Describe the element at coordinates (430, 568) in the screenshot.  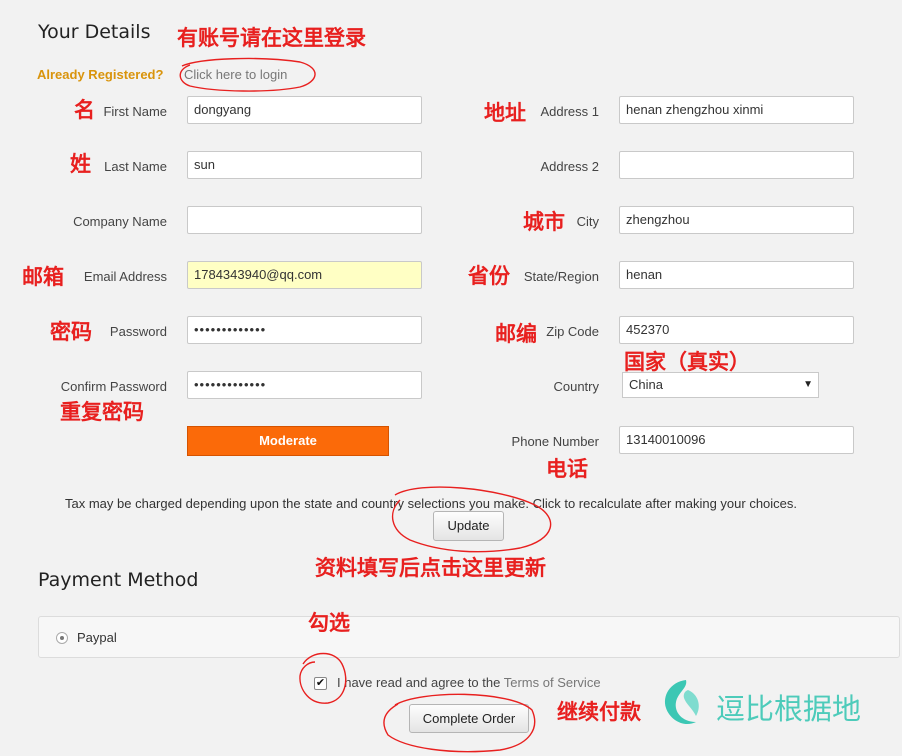
I see `annotation-update: 资料填写后点击这里更新` at that location.